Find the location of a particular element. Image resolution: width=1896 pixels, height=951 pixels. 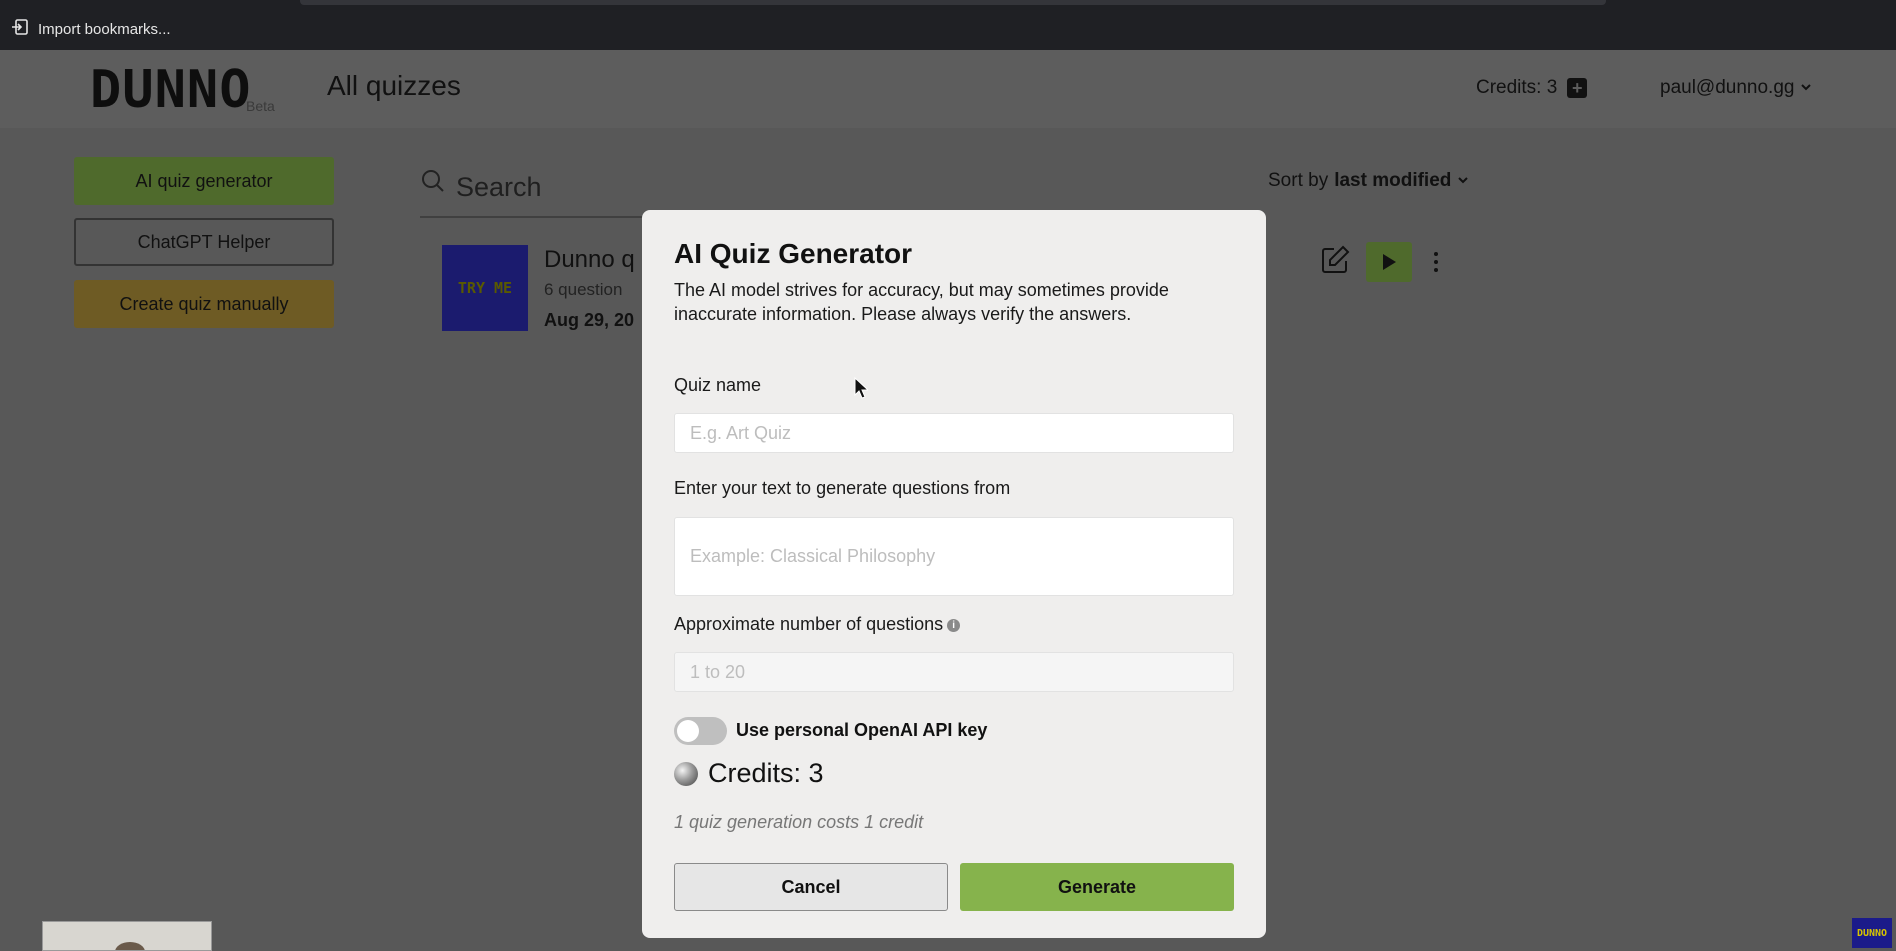

quiz-thumbnail-text: TRY ME is located at coordinates (485, 288).